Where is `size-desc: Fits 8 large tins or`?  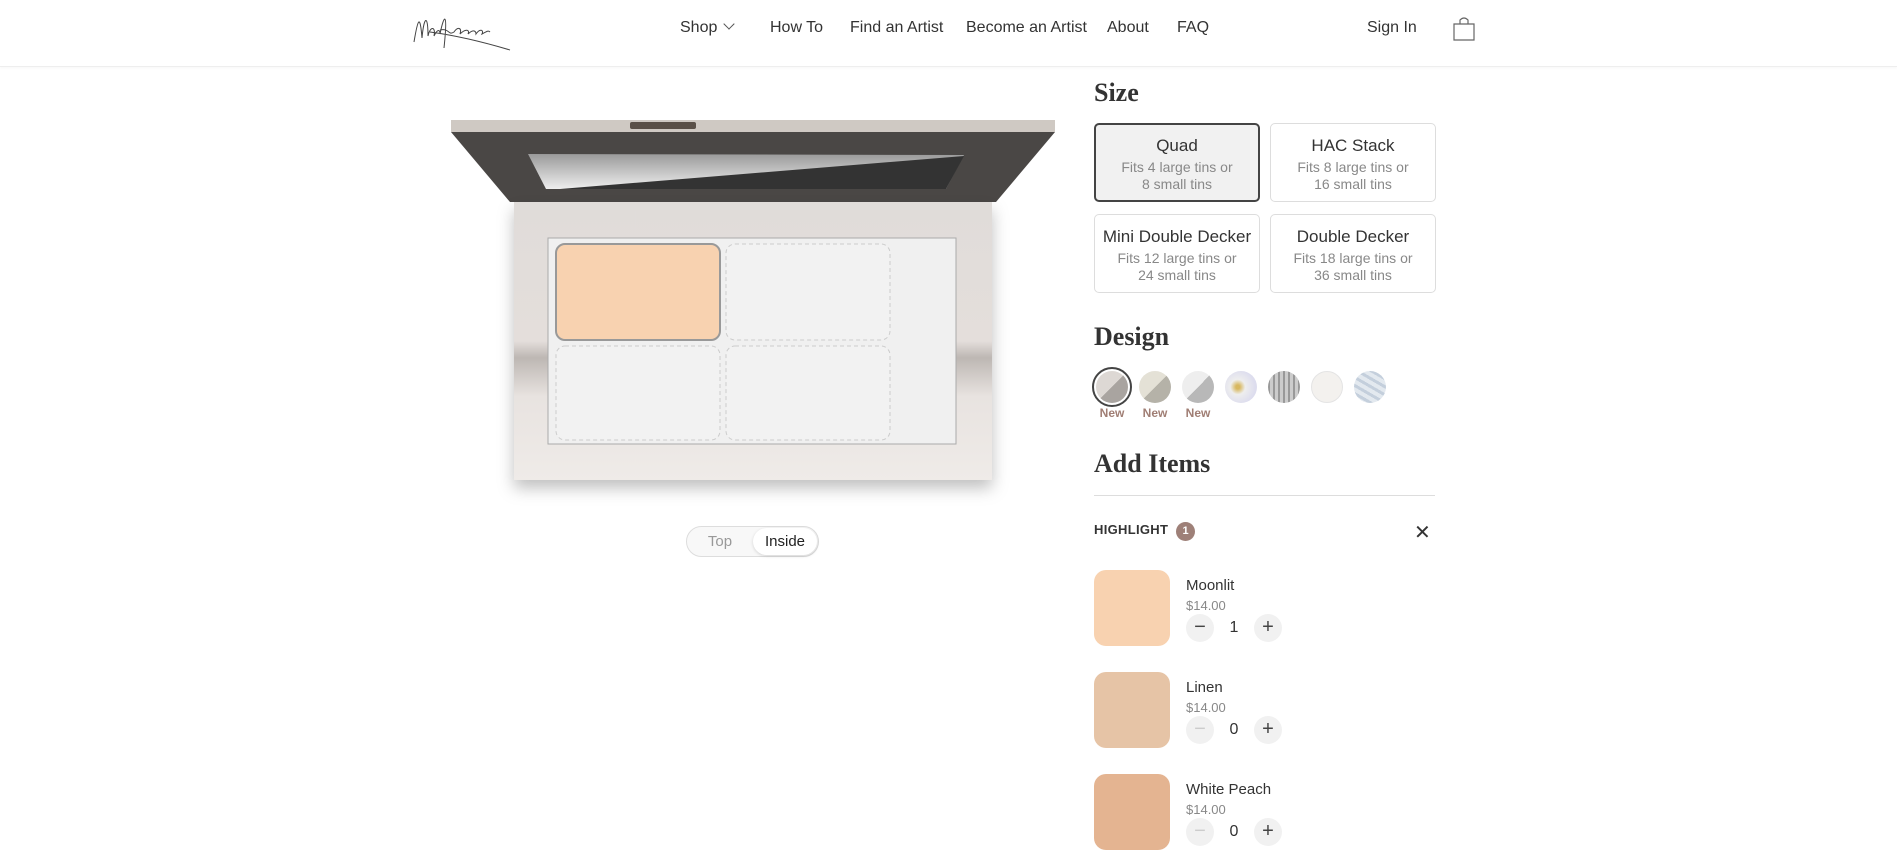
size-desc: Fits 8 large tins or is located at coordinates (1353, 167).